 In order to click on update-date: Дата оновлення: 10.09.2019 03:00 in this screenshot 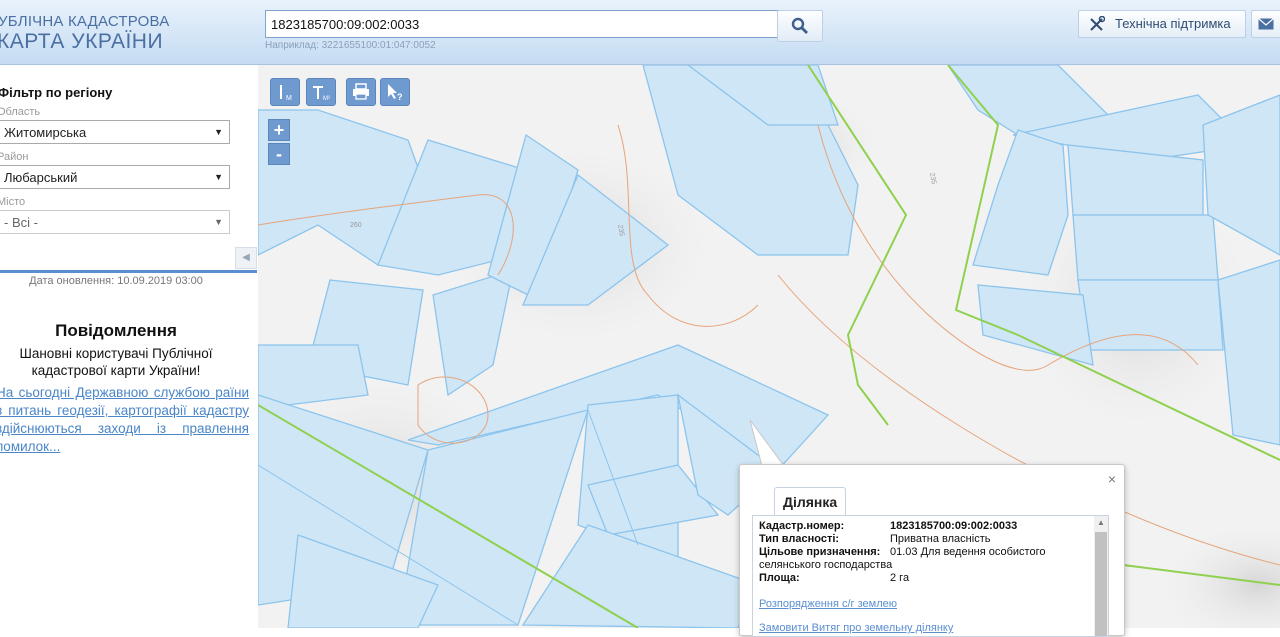, I will do `click(116, 281)`.